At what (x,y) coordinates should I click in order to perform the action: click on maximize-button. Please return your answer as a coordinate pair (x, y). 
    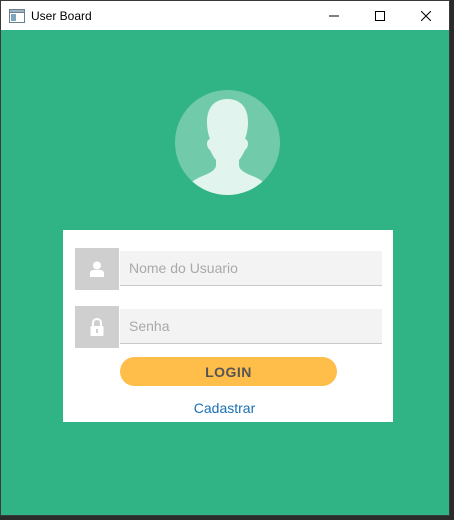
    Looking at the image, I should click on (380, 15).